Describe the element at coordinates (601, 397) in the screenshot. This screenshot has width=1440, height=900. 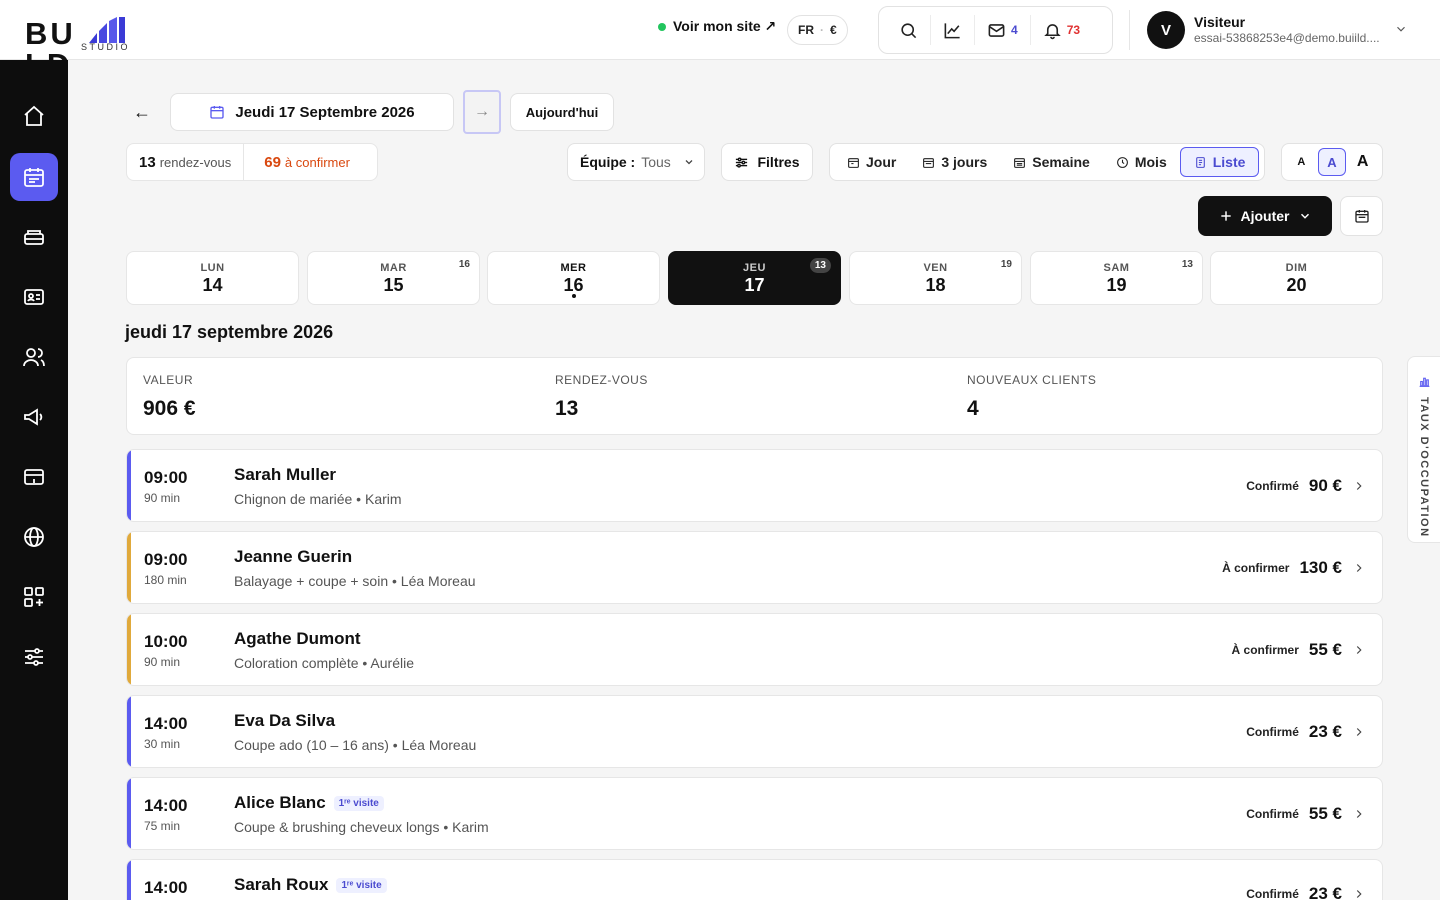
I see `stat-appointments: RENDEZ-VOUS 13` at that location.